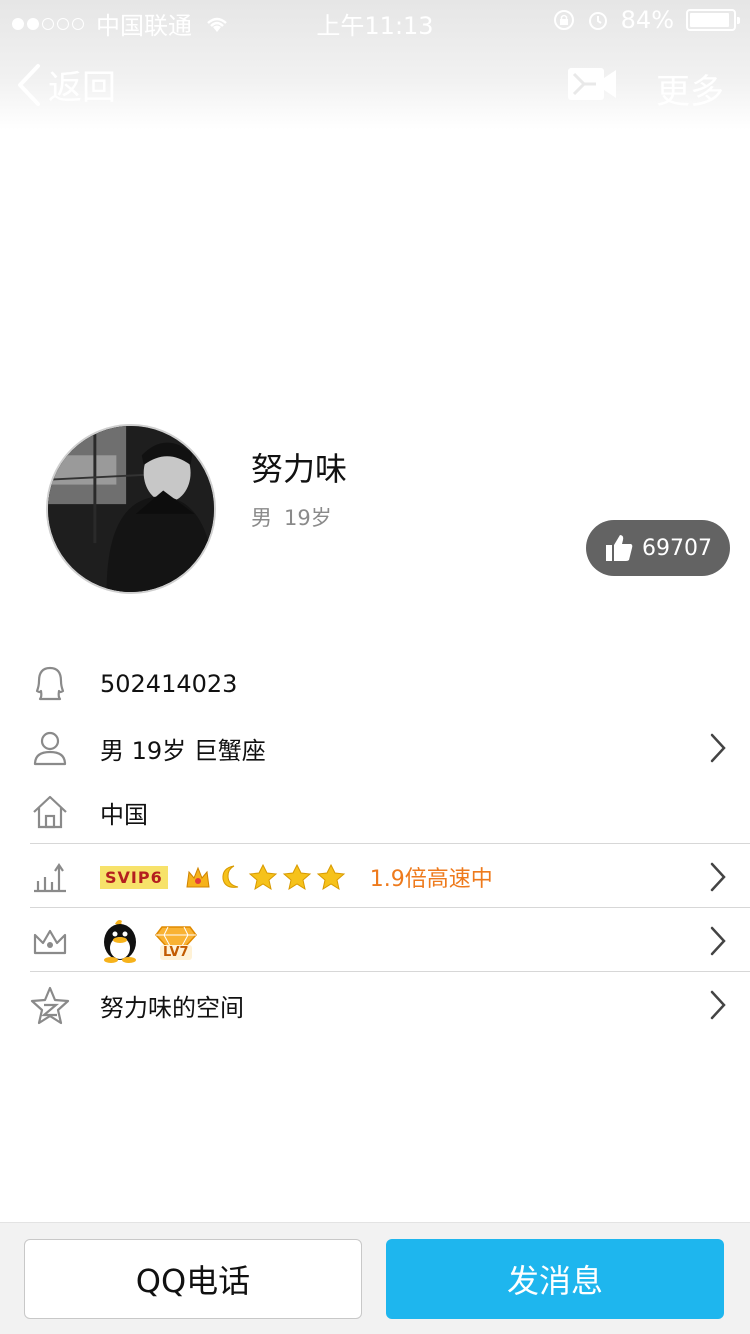 The height and width of the screenshot is (1334, 750). I want to click on back-button: 返回, so click(65, 84).